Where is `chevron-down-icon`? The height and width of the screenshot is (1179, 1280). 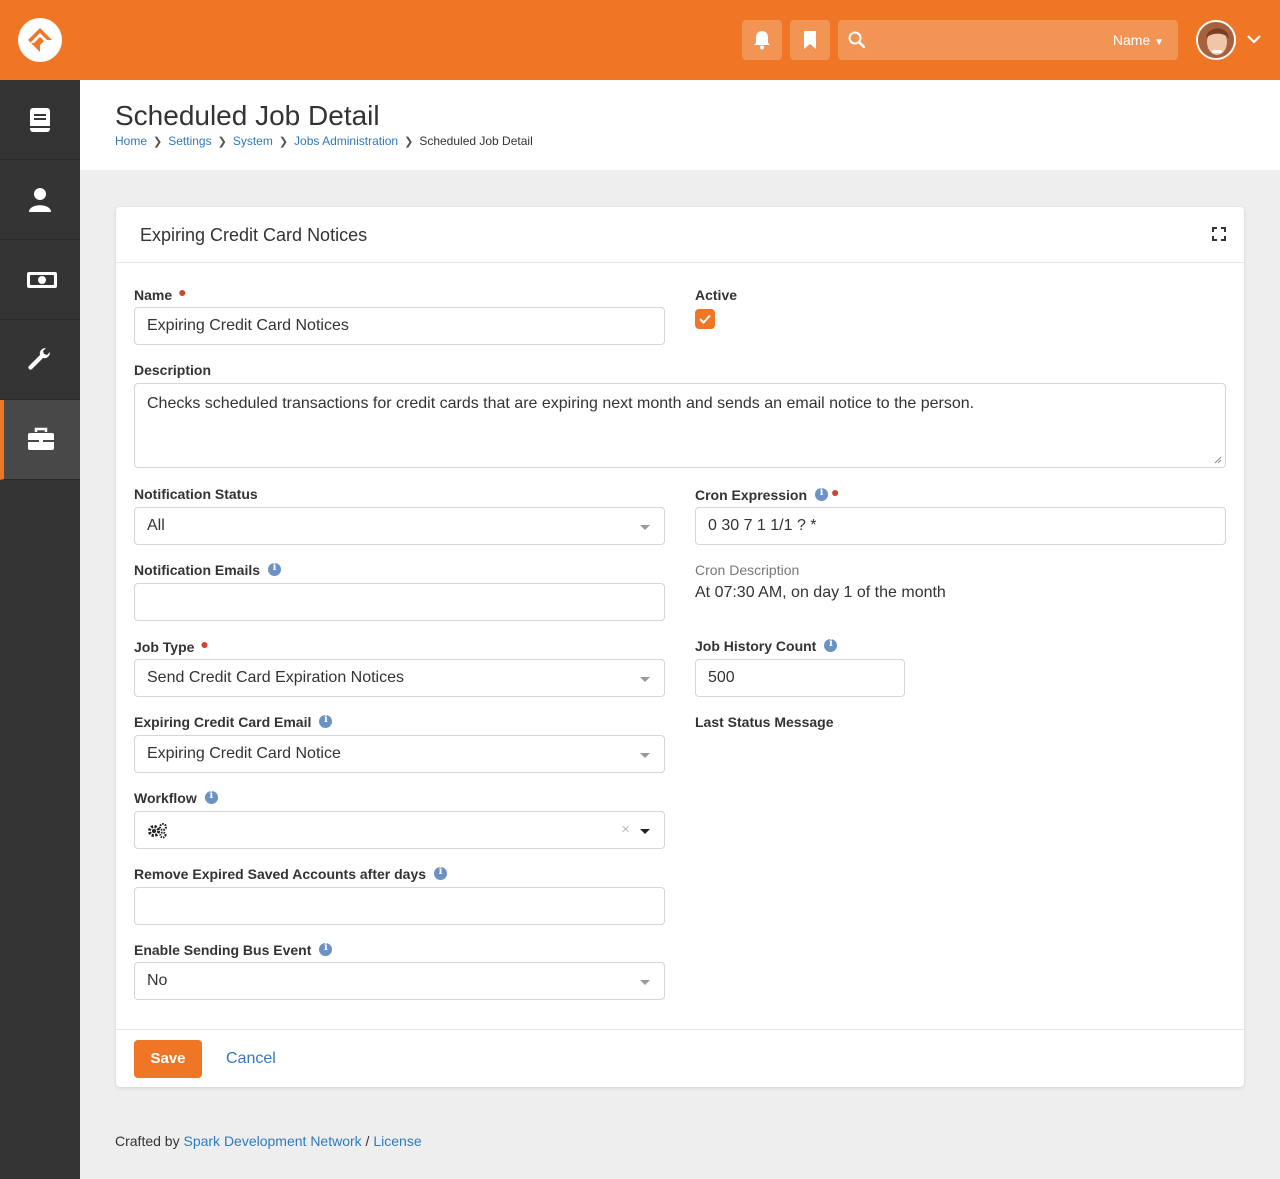
chevron-down-icon is located at coordinates (1254, 39).